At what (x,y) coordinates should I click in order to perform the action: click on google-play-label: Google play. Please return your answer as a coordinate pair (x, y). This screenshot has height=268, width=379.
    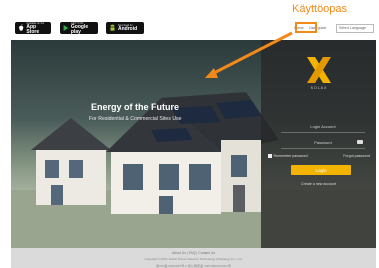
    Looking at the image, I should click on (79, 29).